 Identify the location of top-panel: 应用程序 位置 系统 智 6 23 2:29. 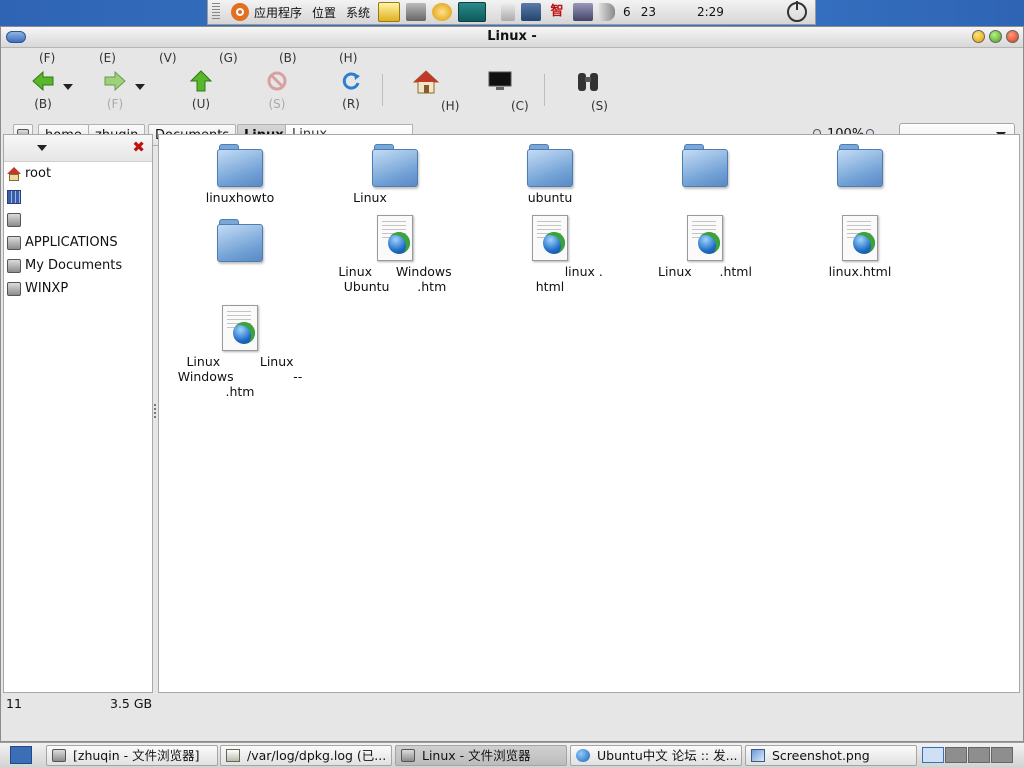
(511, 12).